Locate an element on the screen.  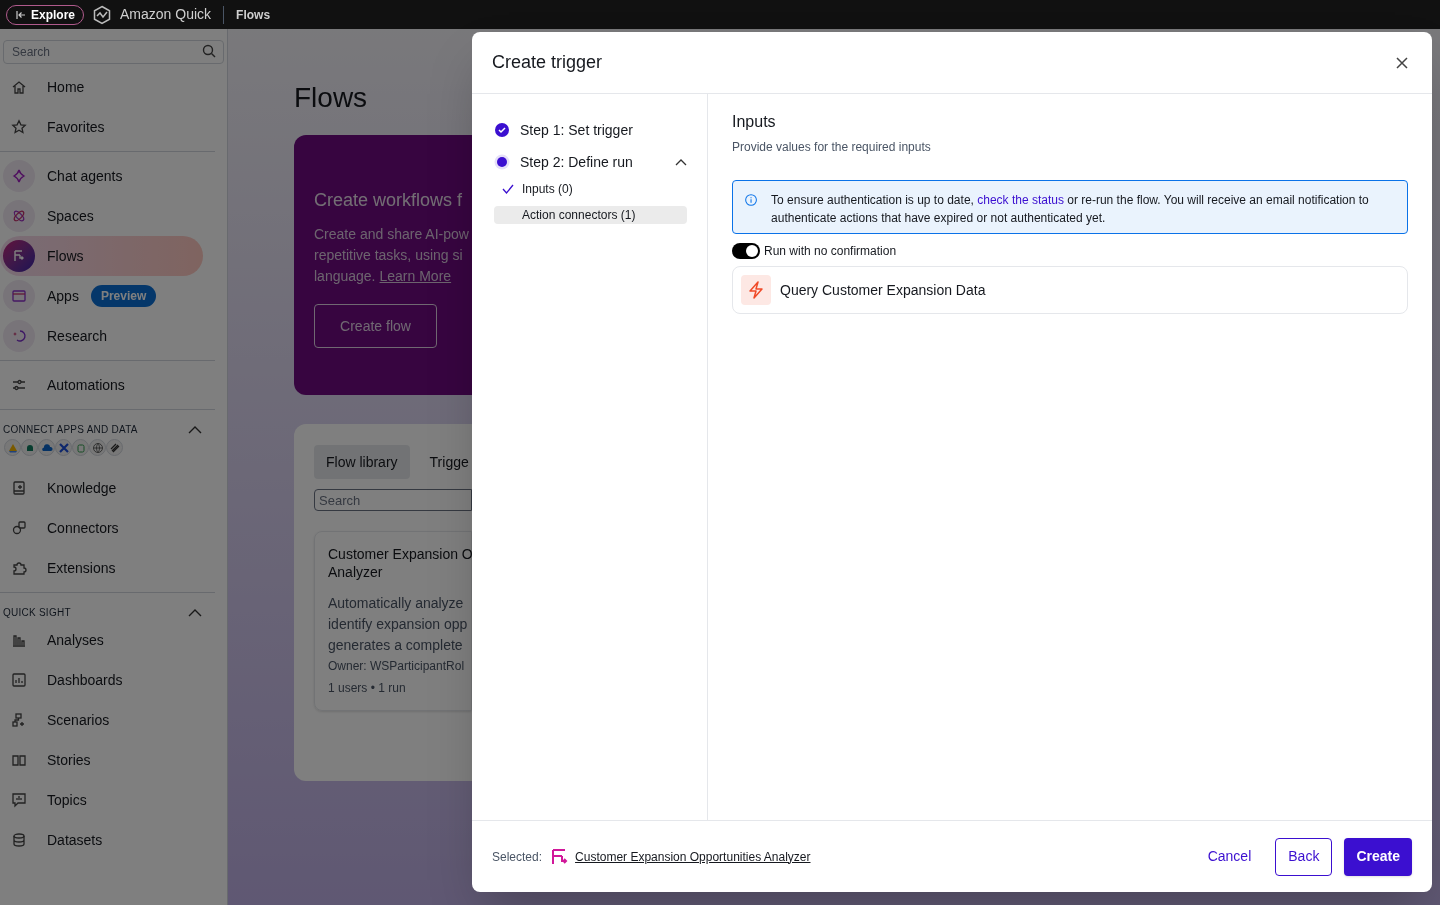
toggle-switch is located at coordinates (746, 251).